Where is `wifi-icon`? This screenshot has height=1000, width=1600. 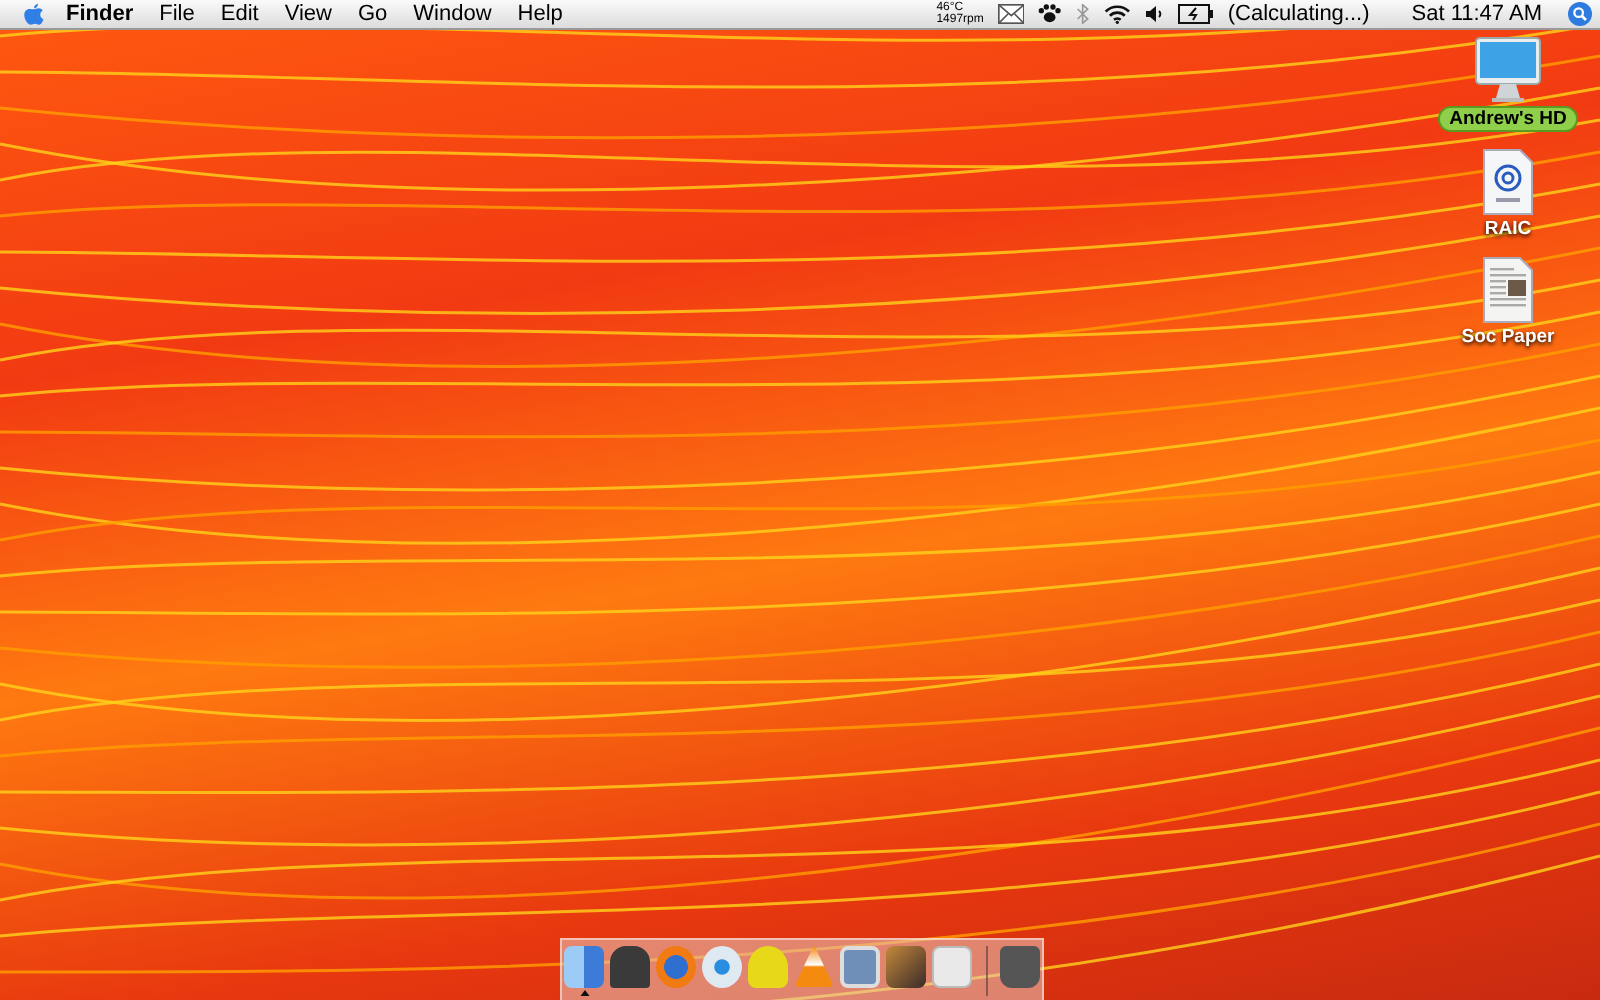
wifi-icon is located at coordinates (1116, 14).